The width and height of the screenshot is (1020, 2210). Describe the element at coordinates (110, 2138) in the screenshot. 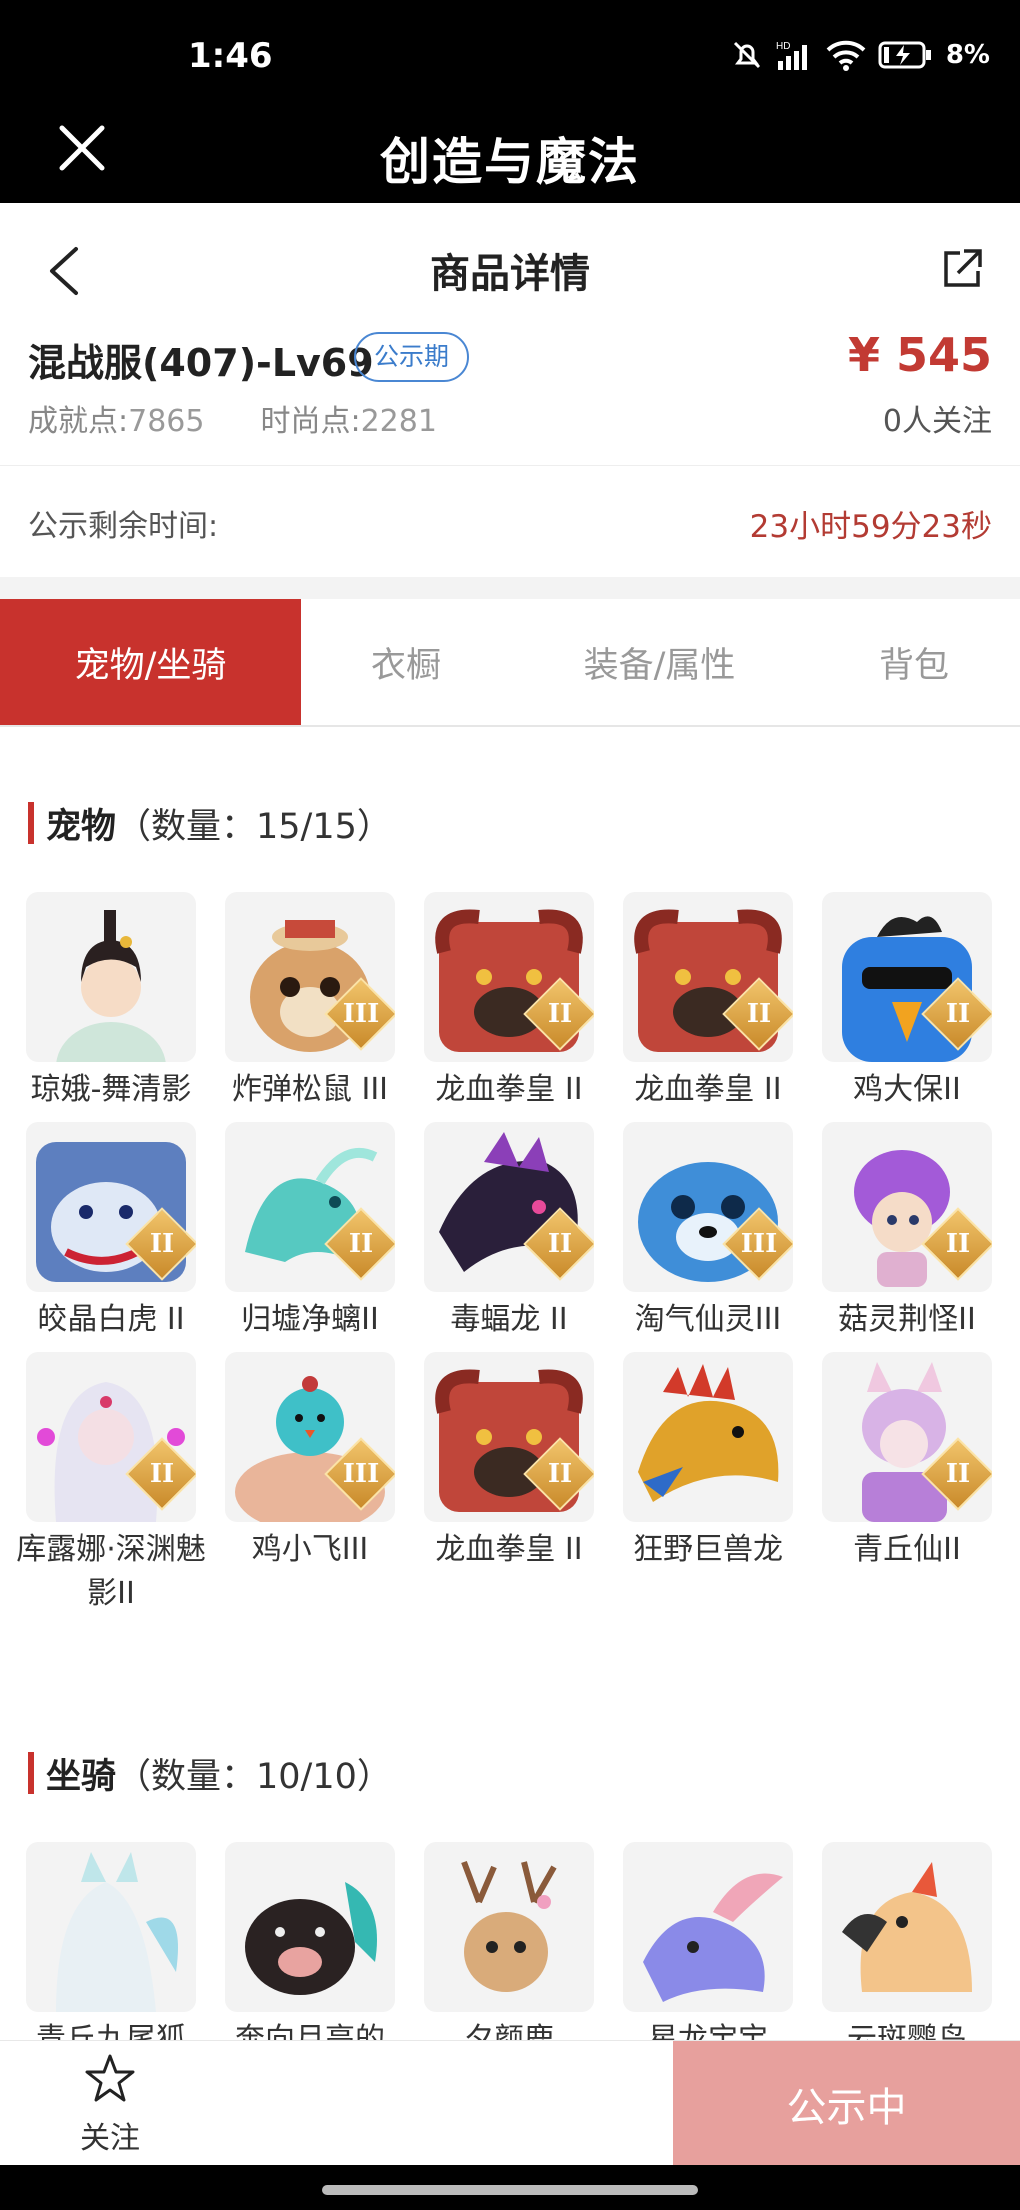

I see `follow-label: 关注` at that location.